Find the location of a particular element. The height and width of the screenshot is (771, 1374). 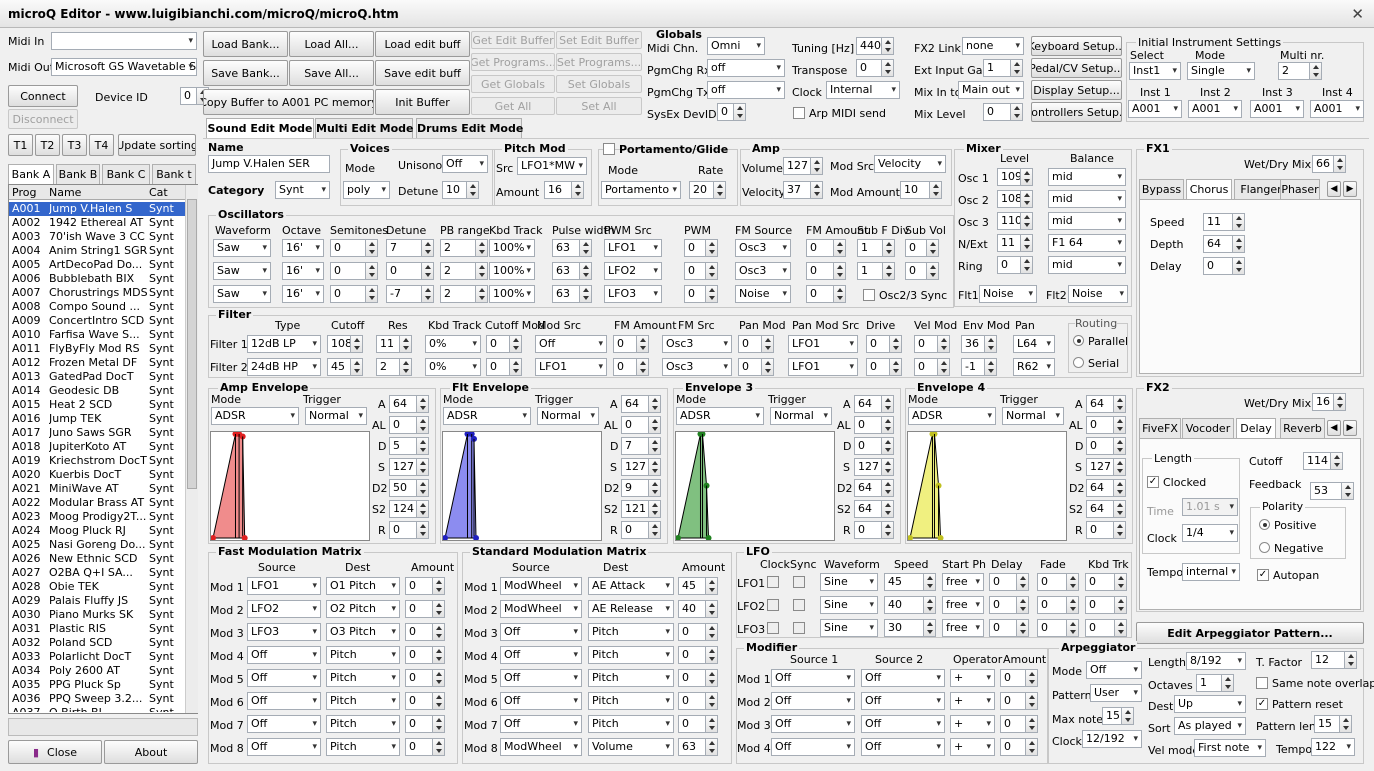

filter2-field: R62 is located at coordinates (1034, 367).